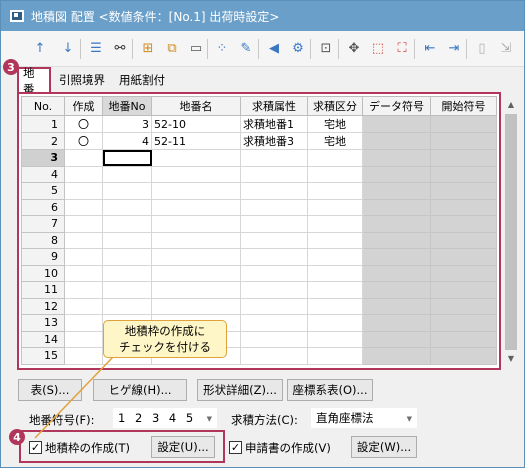  I want to click on table-row: 11, so click(259, 290).